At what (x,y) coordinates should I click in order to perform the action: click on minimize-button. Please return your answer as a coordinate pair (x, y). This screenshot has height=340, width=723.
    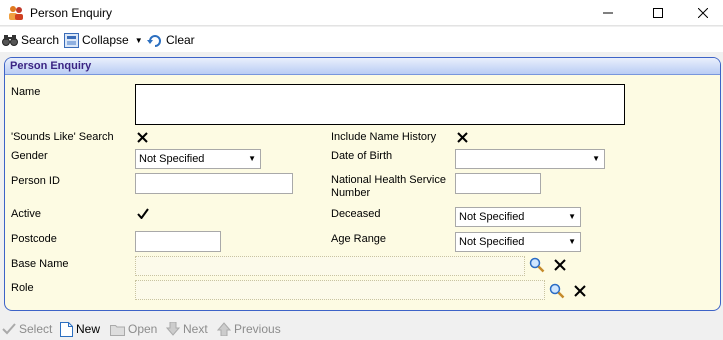
    Looking at the image, I should click on (608, 13).